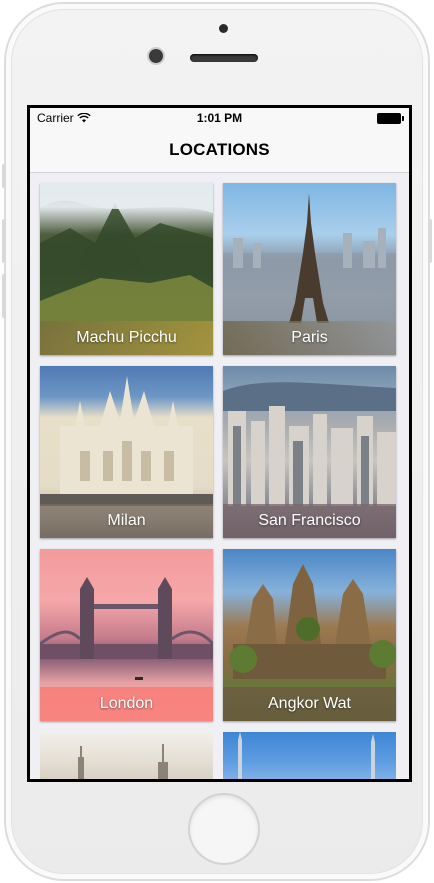  Describe the element at coordinates (390, 118) in the screenshot. I see `battery-icon` at that location.